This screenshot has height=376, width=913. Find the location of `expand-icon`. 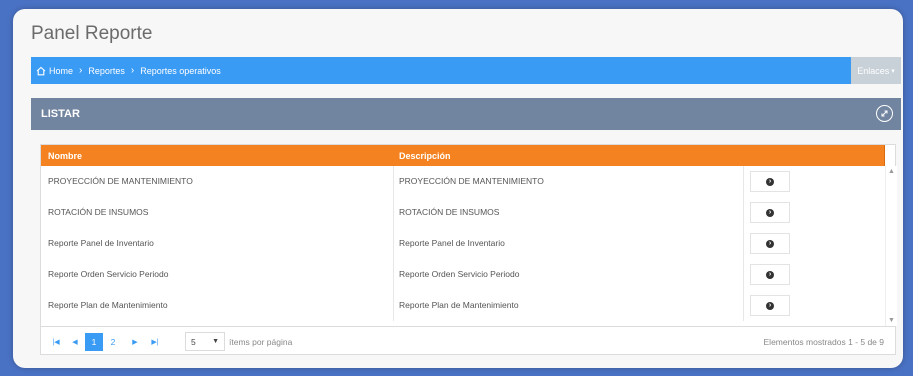

expand-icon is located at coordinates (884, 113).